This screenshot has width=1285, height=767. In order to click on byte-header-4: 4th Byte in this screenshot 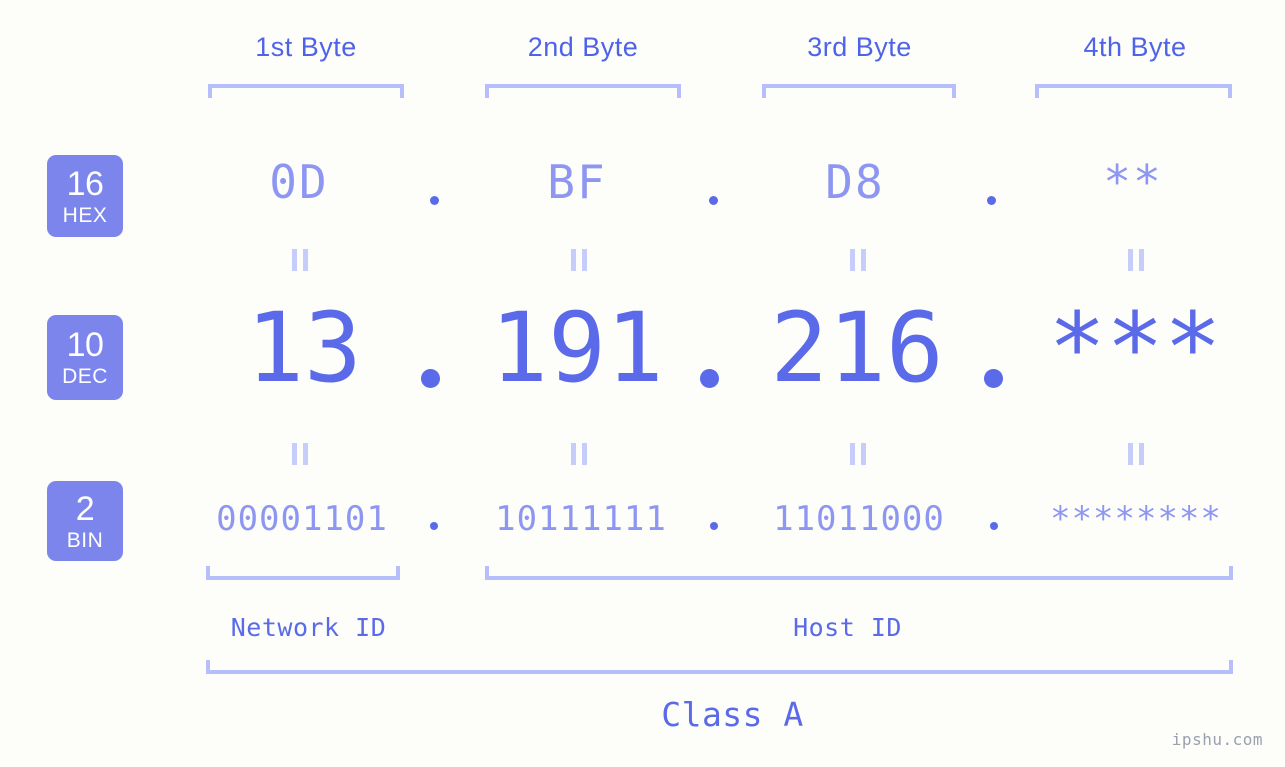, I will do `click(1135, 47)`.